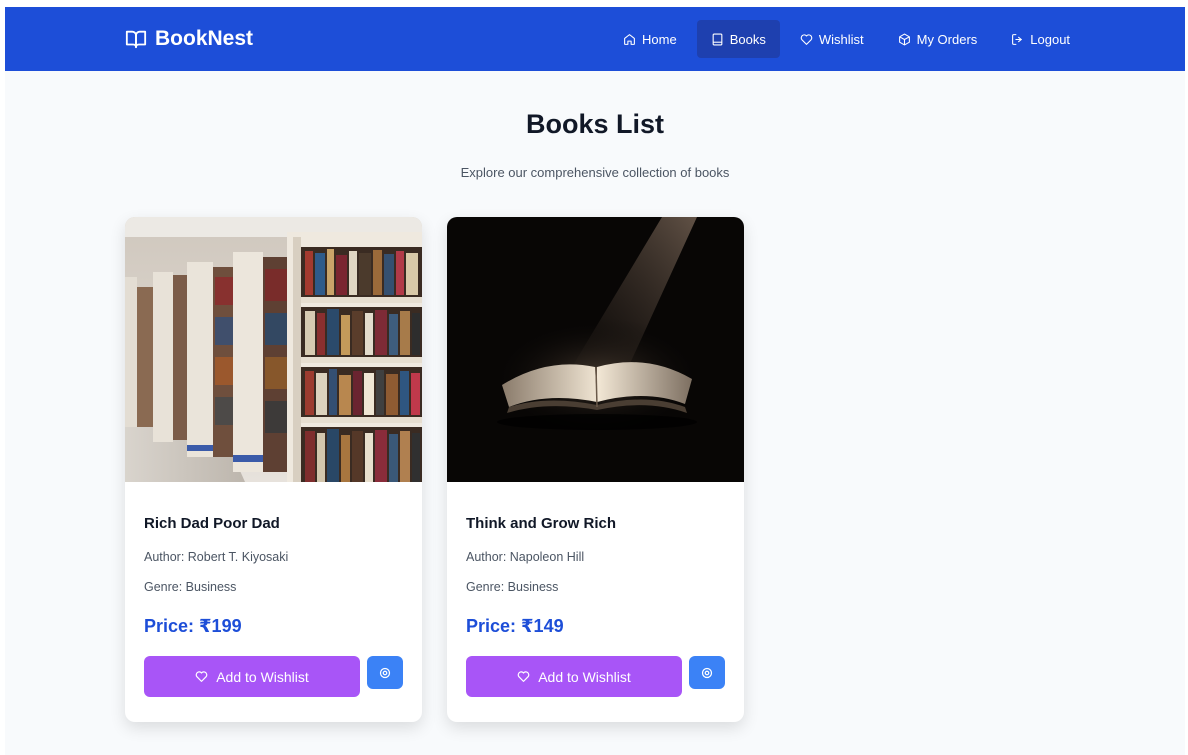 Image resolution: width=1188 pixels, height=755 pixels. Describe the element at coordinates (193, 626) in the screenshot. I see `book-price: Price: ₹199` at that location.